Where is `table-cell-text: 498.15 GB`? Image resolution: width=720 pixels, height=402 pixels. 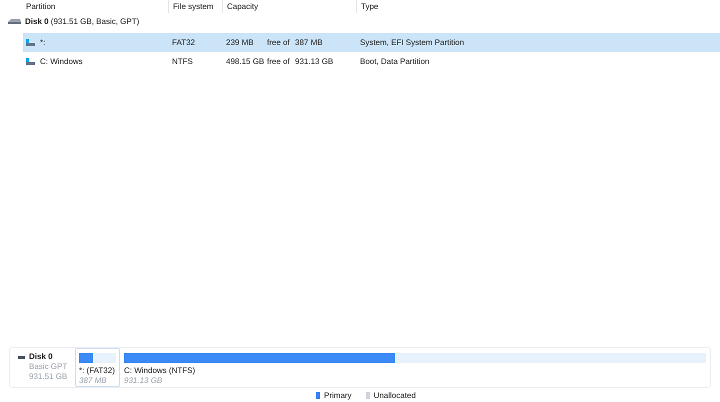
table-cell-text: 498.15 GB is located at coordinates (246, 62).